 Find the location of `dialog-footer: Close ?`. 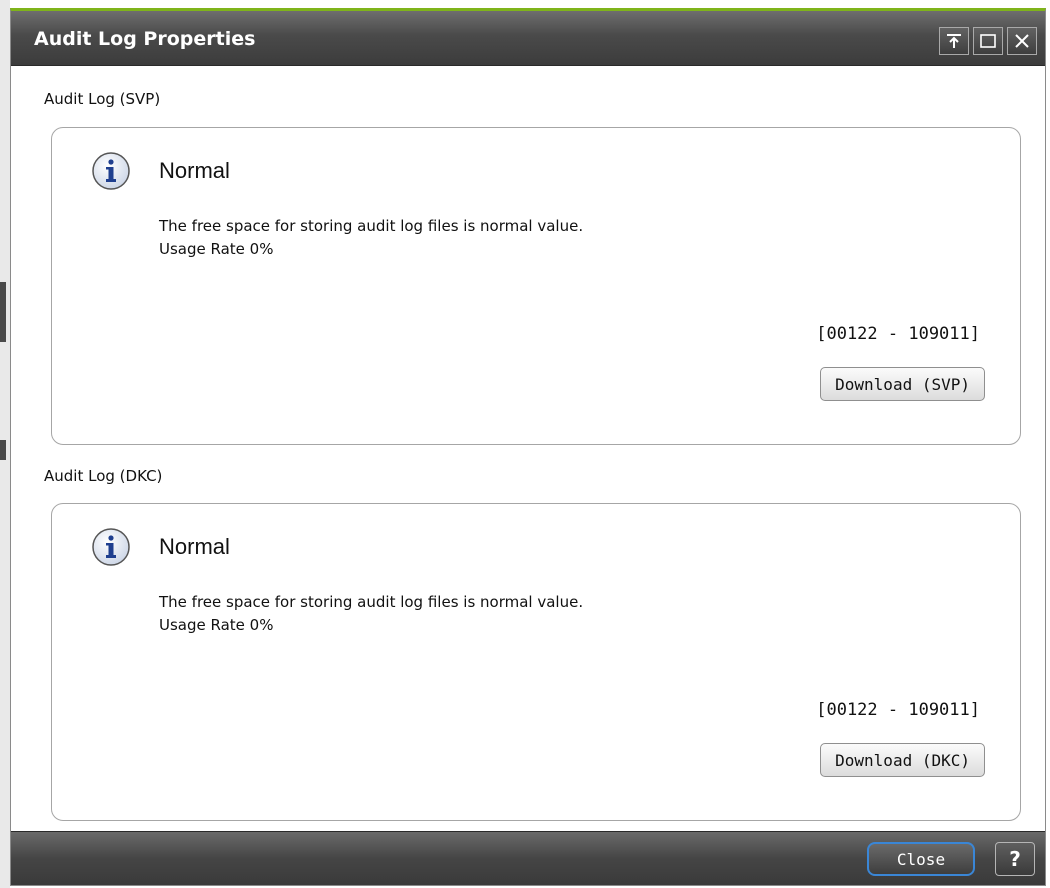

dialog-footer: Close ? is located at coordinates (528, 858).